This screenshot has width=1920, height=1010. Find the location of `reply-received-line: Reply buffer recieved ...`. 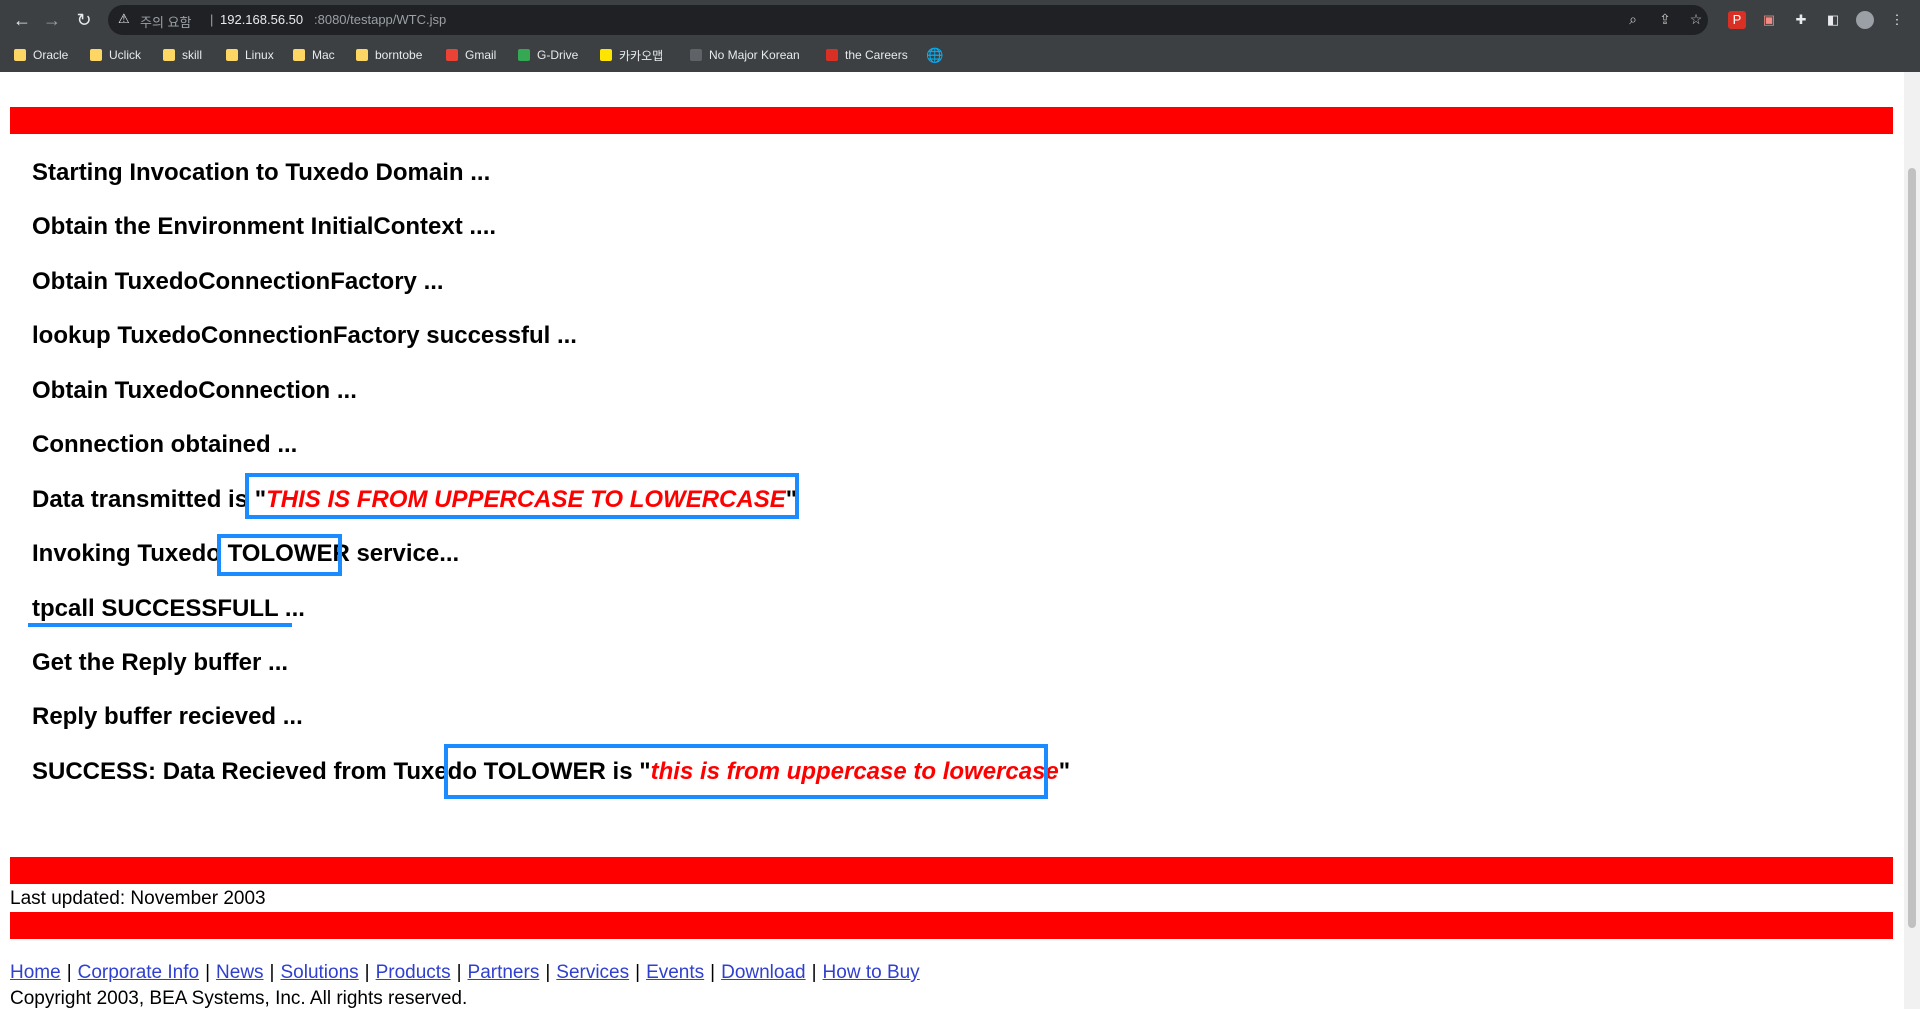

reply-received-line: Reply buffer recieved ... is located at coordinates (167, 716).